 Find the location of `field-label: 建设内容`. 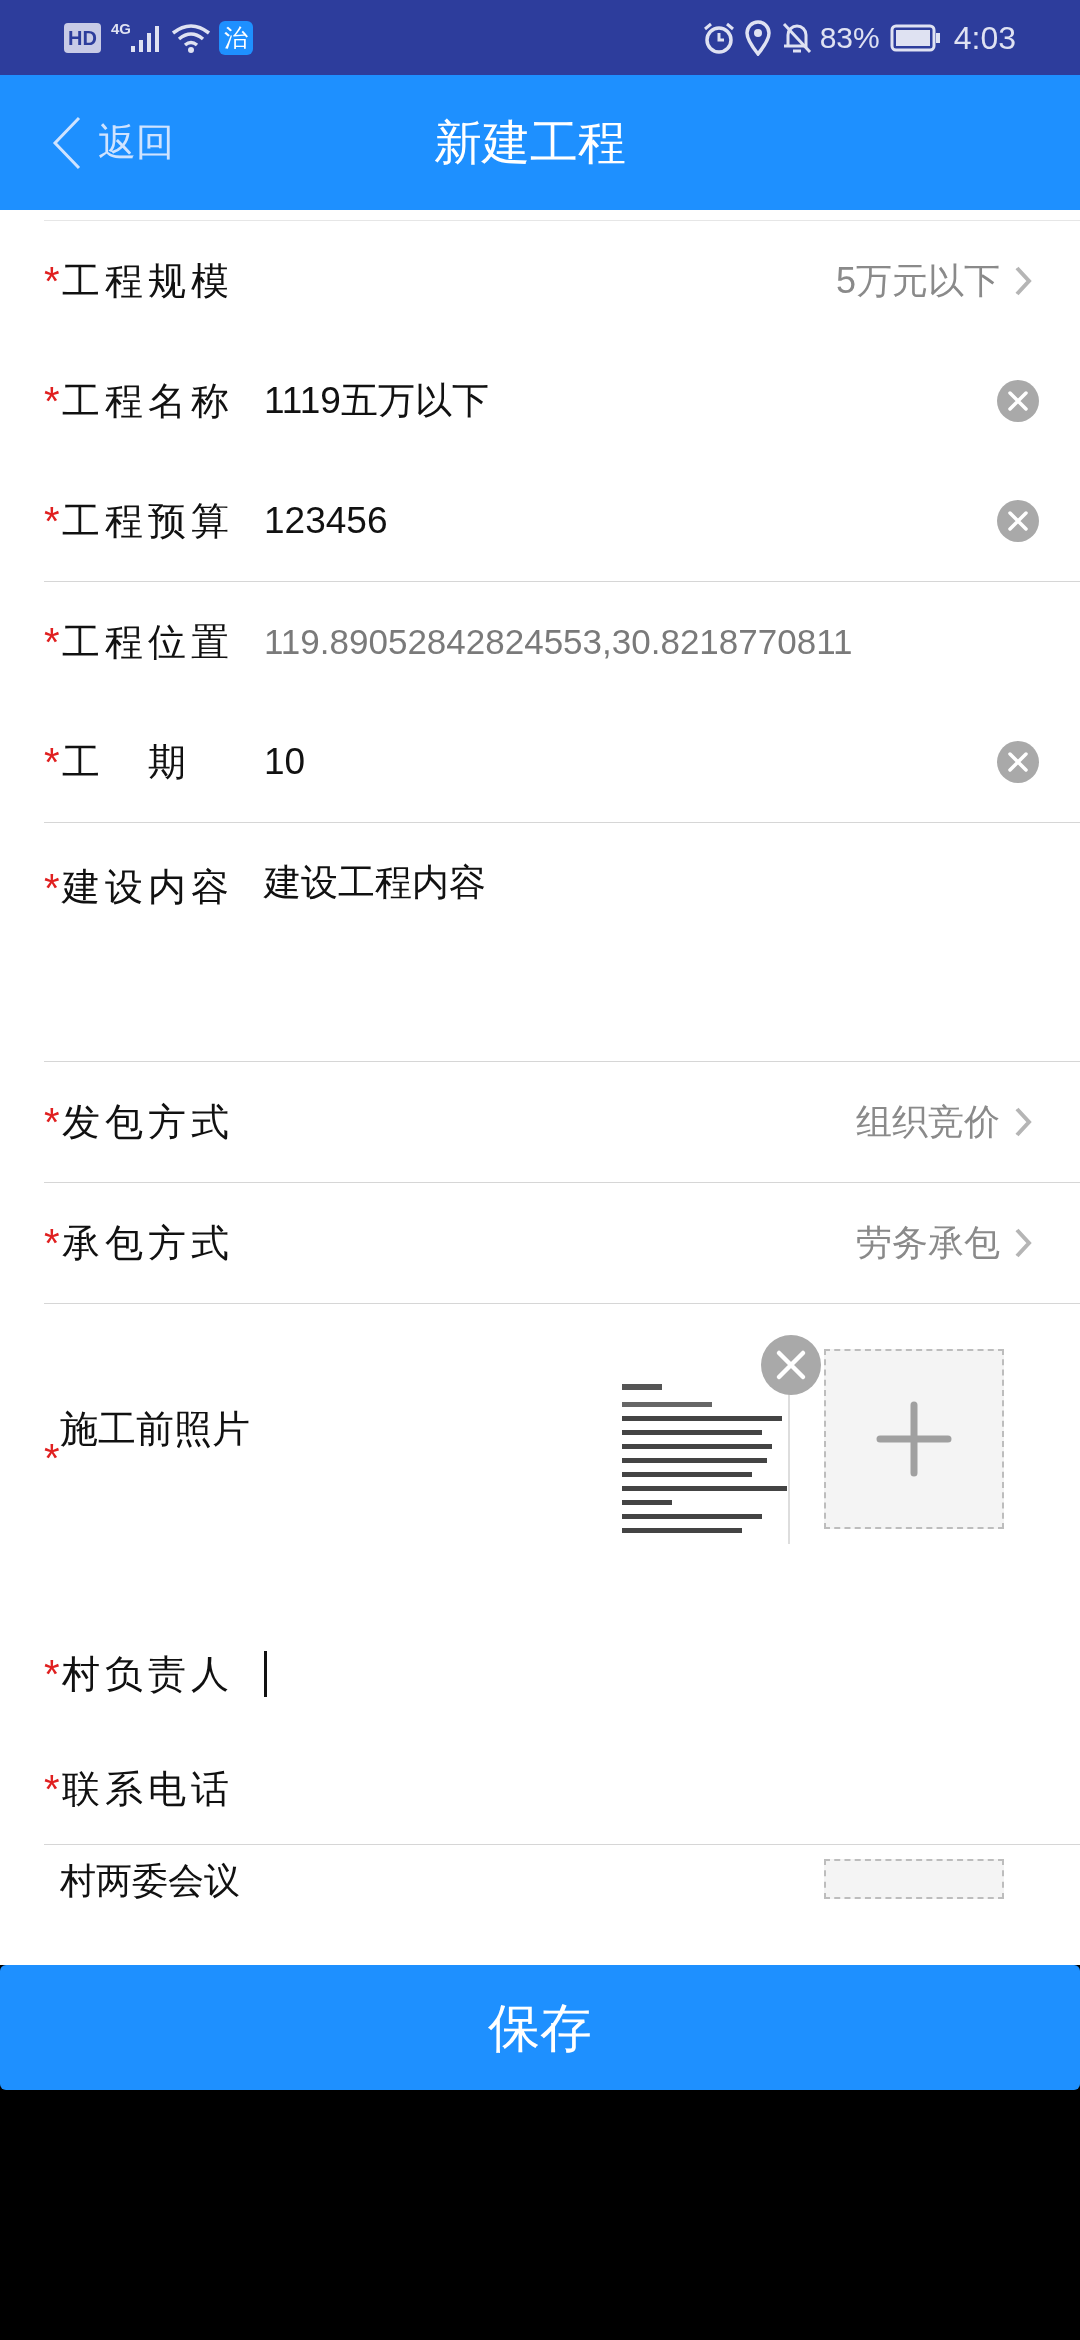

field-label: 建设内容 is located at coordinates (147, 887).